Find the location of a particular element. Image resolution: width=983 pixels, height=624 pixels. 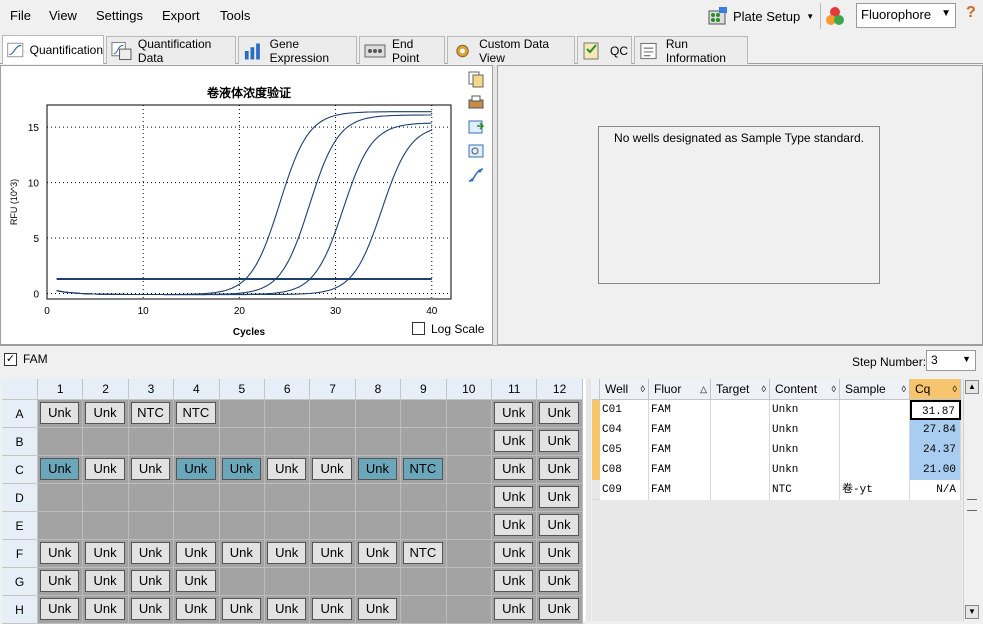

plate-column-header: 12 is located at coordinates (560, 389).